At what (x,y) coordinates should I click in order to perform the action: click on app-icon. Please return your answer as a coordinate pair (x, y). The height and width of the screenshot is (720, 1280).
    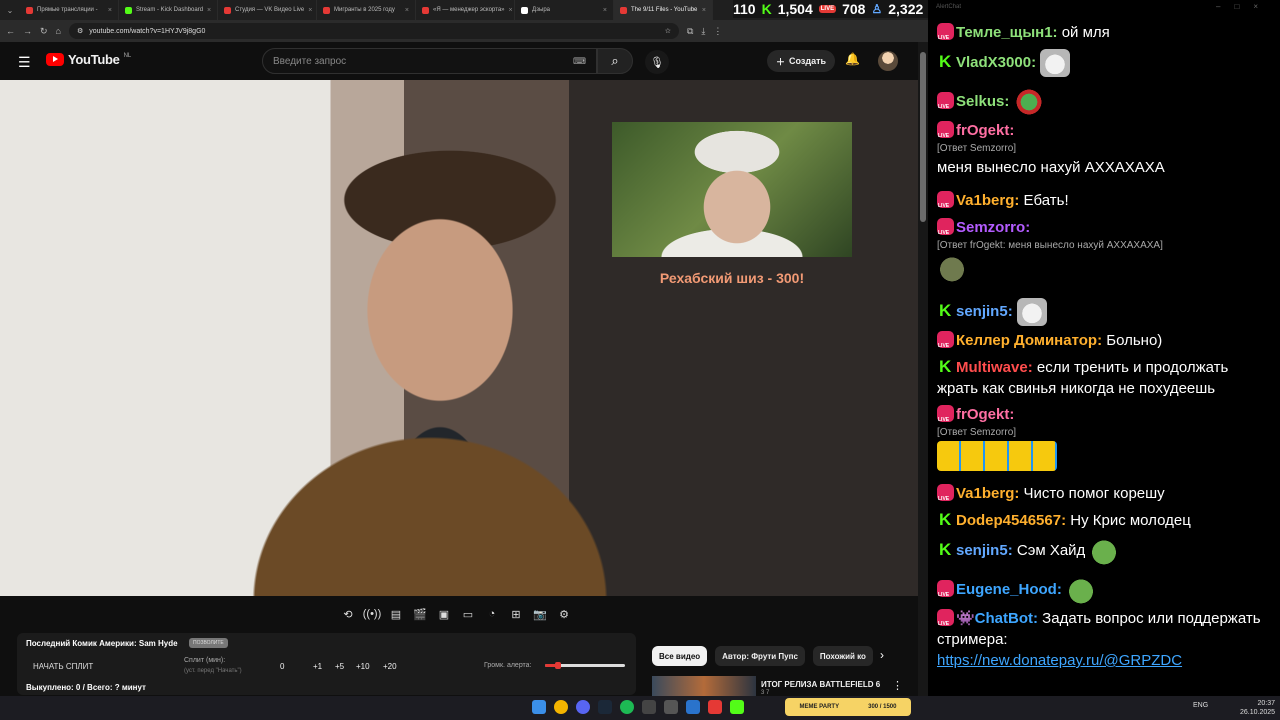
    Looking at the image, I should click on (671, 707).